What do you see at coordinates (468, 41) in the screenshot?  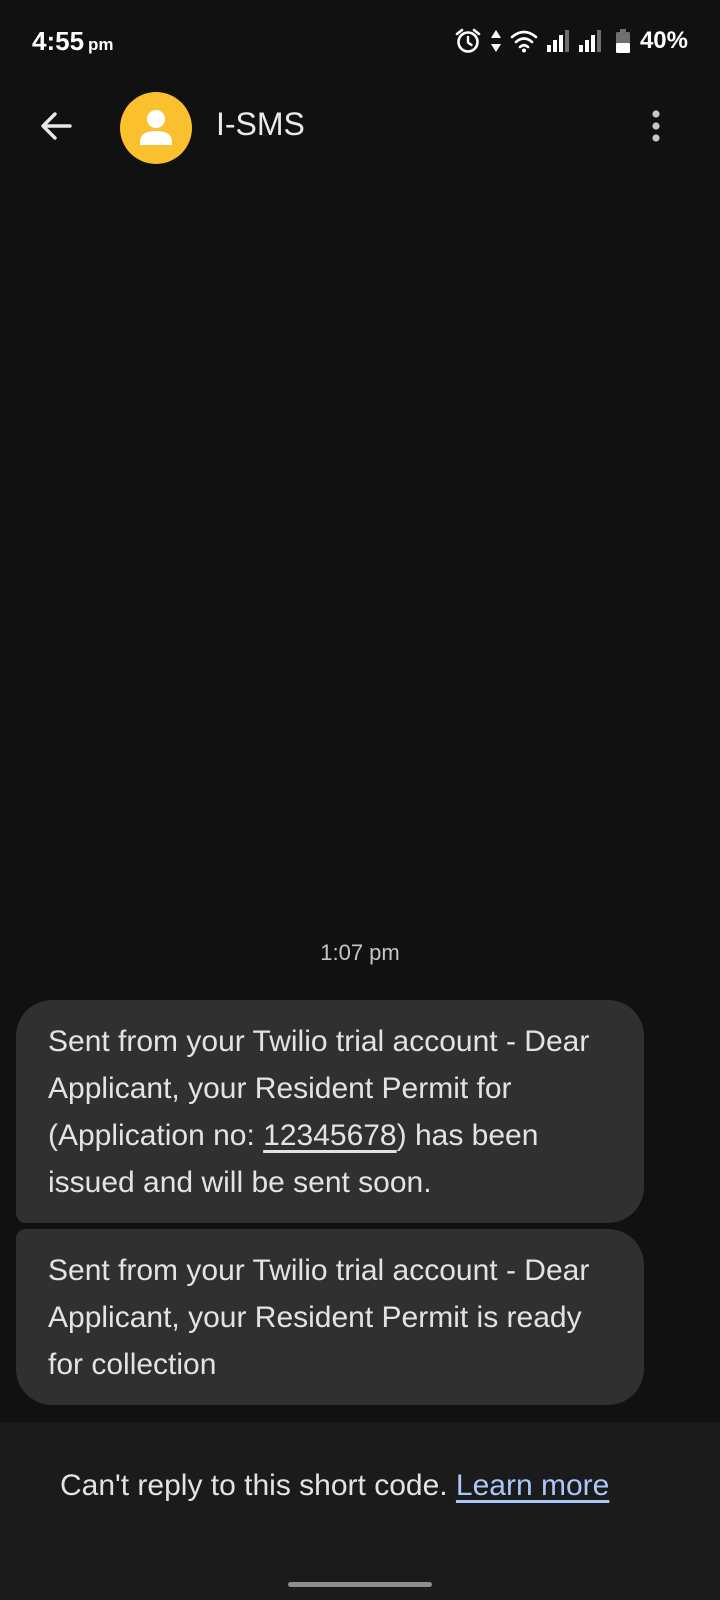 I see `alarm-icon` at bounding box center [468, 41].